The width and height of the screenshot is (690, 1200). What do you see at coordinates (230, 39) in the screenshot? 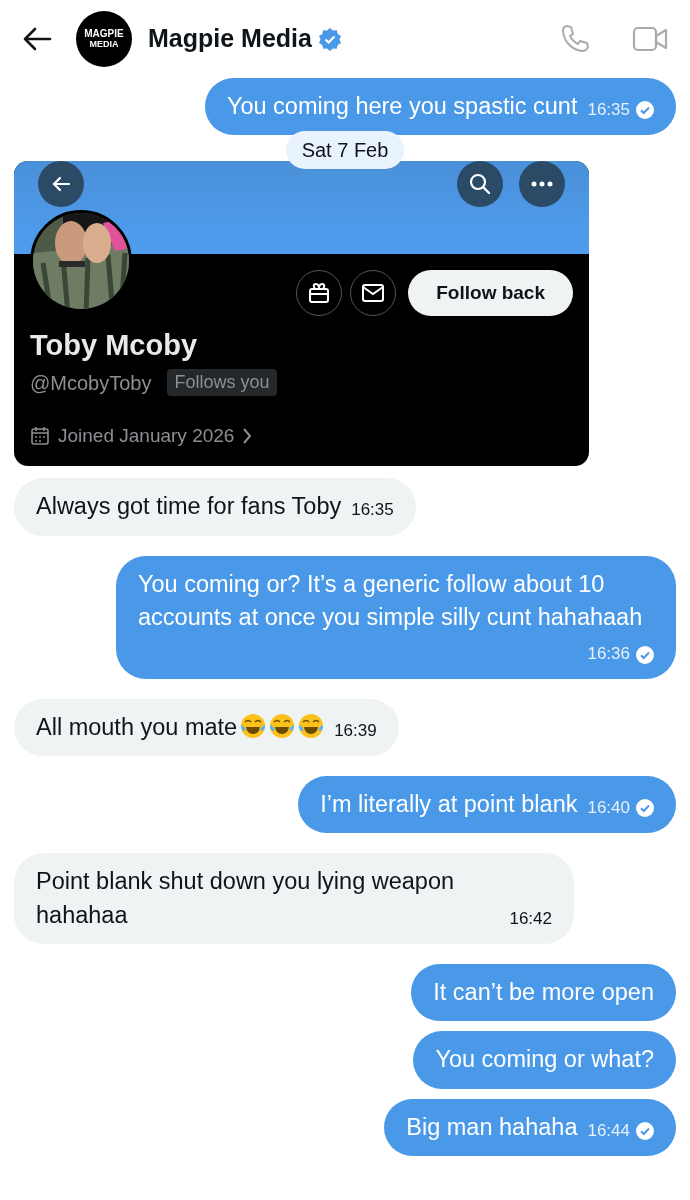
I see `chat-title: Magpie Media` at bounding box center [230, 39].